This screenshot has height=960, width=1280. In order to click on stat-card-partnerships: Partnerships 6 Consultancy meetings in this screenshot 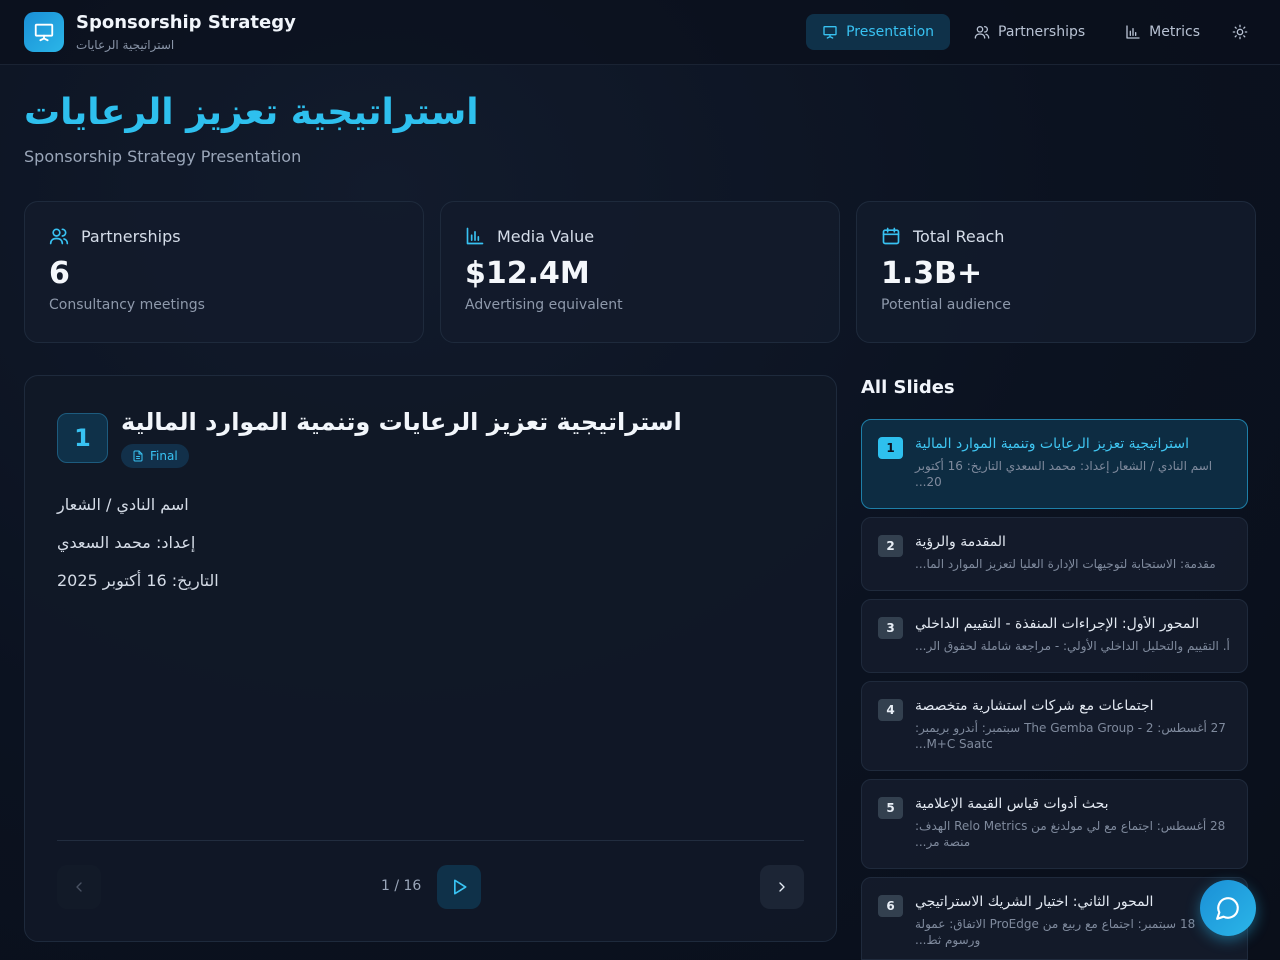, I will do `click(224, 272)`.